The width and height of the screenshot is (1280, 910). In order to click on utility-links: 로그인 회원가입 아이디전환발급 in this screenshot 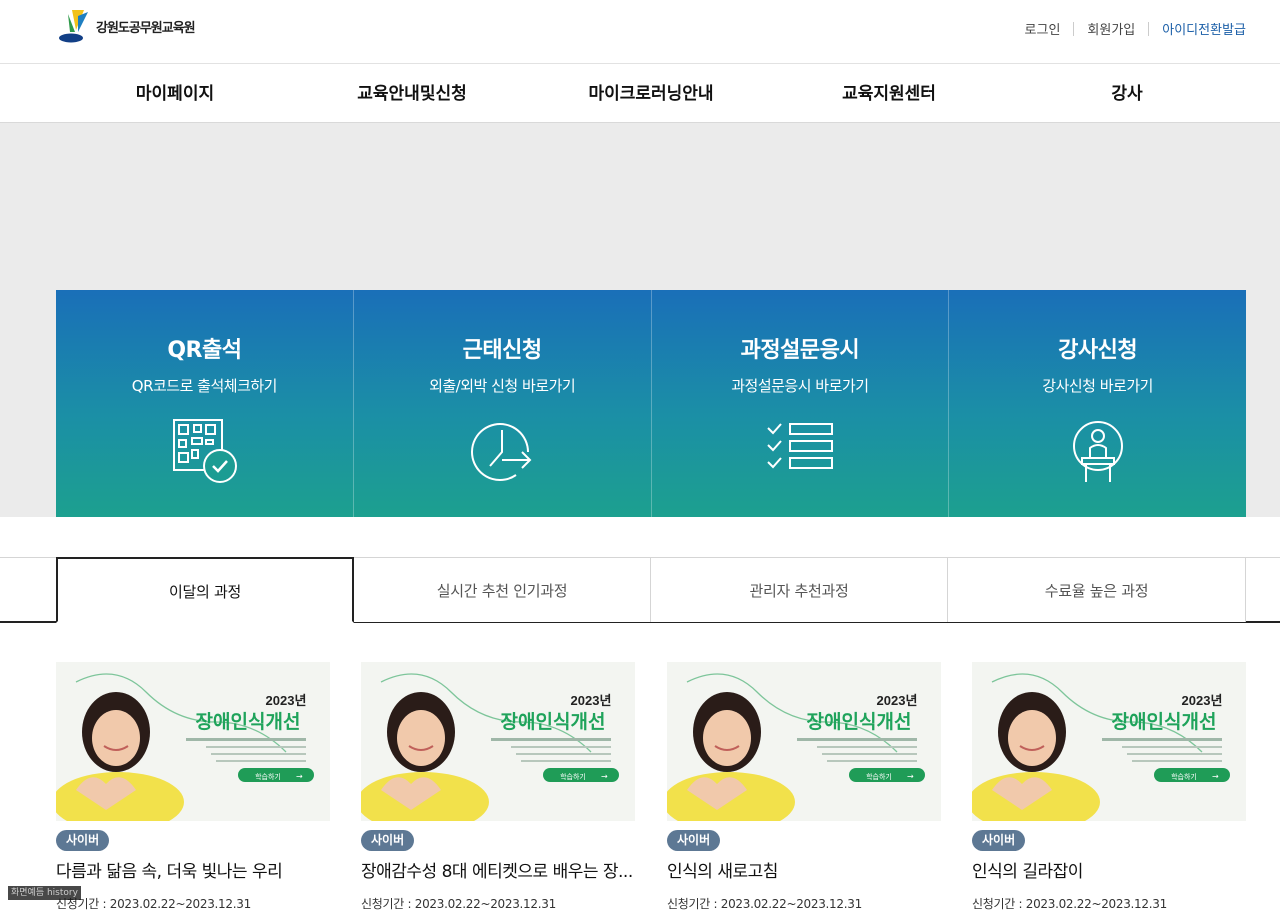, I will do `click(1135, 28)`.